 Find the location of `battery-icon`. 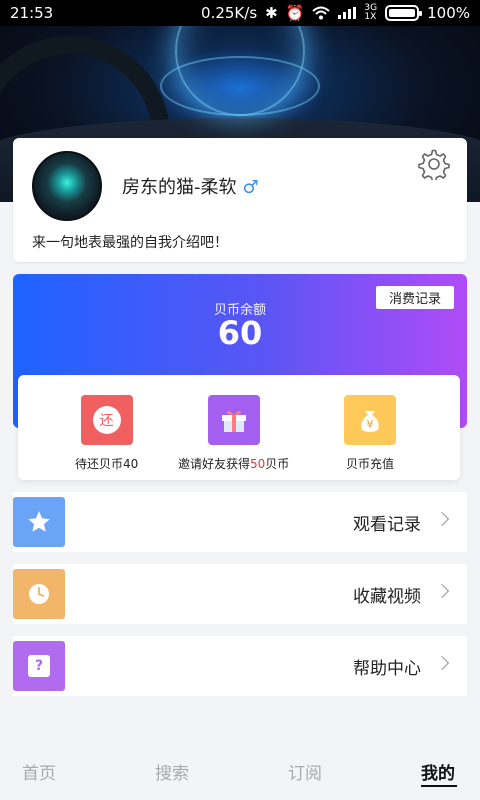

battery-icon is located at coordinates (404, 13).